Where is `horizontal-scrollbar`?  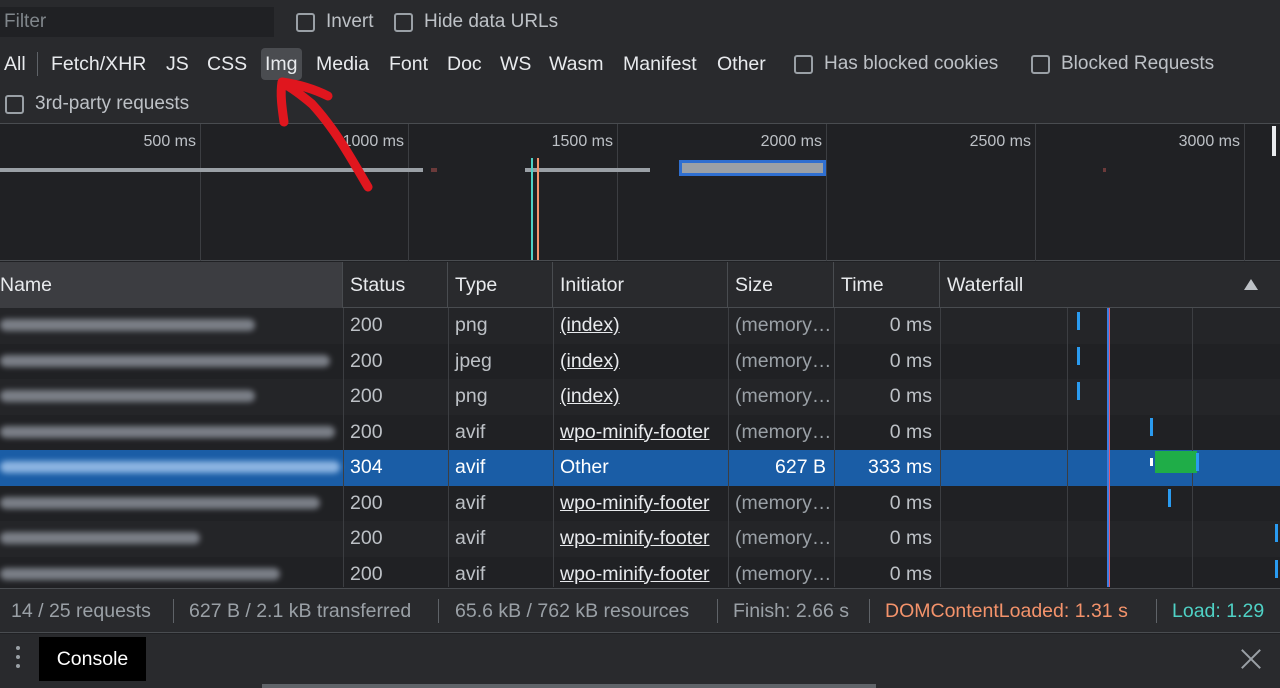 horizontal-scrollbar is located at coordinates (569, 686).